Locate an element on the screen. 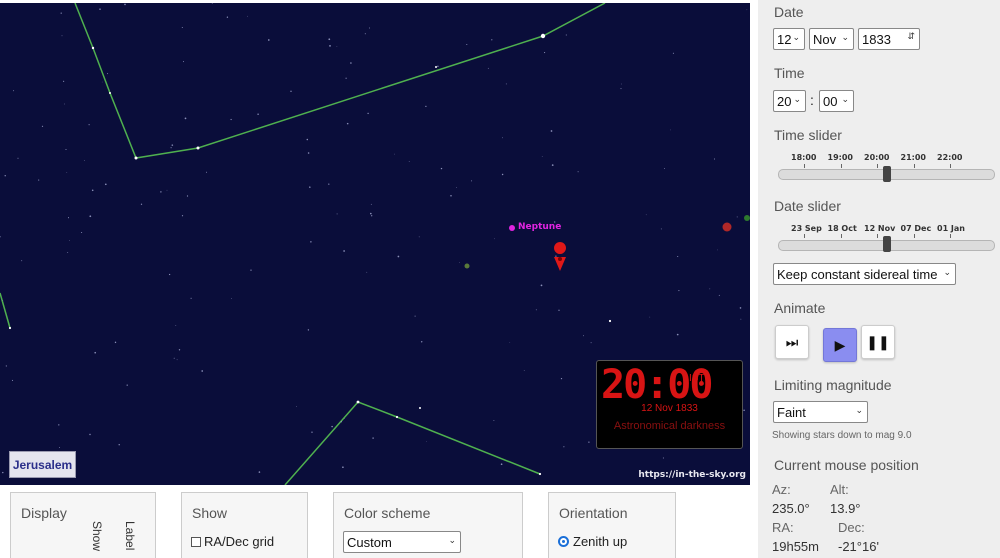 The height and width of the screenshot is (558, 1000). clock-date: 12 Nov 1833 is located at coordinates (669, 408).